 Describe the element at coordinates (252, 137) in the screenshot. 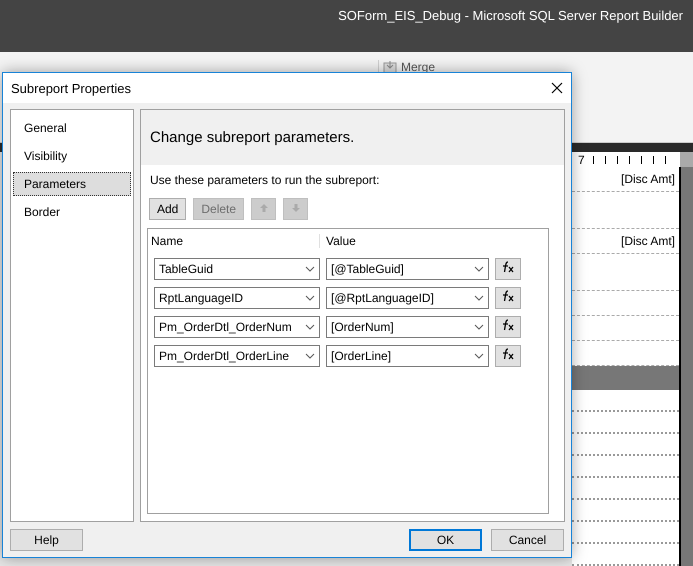

I see `panel-heading: Change subreport parameters.` at that location.